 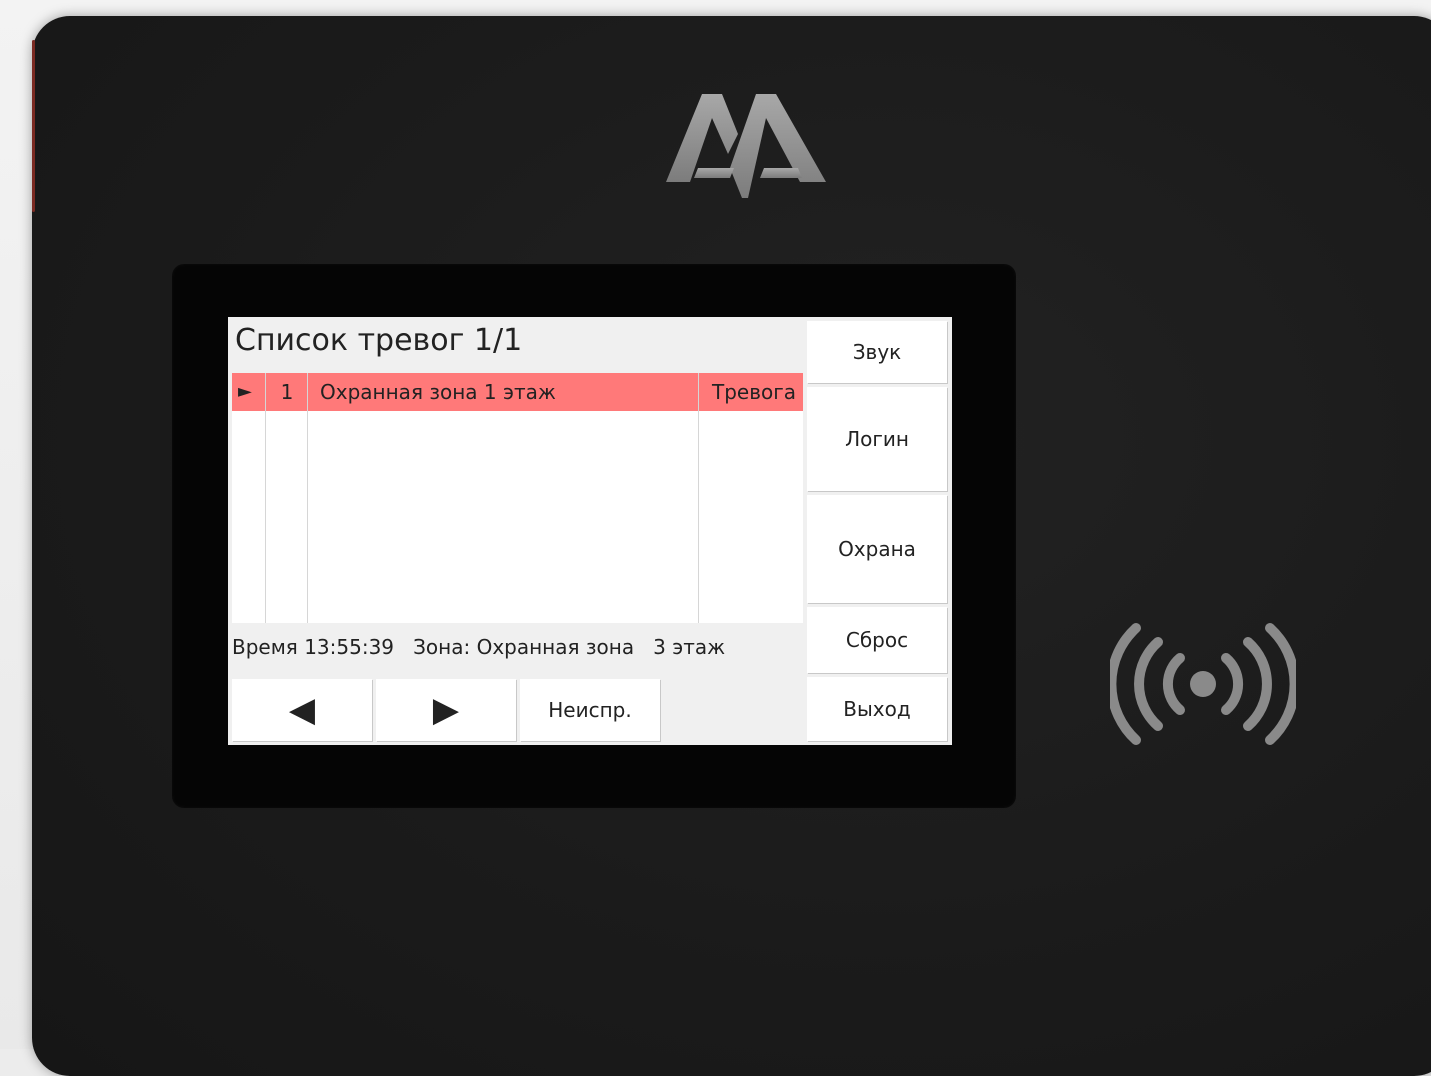 What do you see at coordinates (590, 710) in the screenshot?
I see `faults-button: Неиспр.` at bounding box center [590, 710].